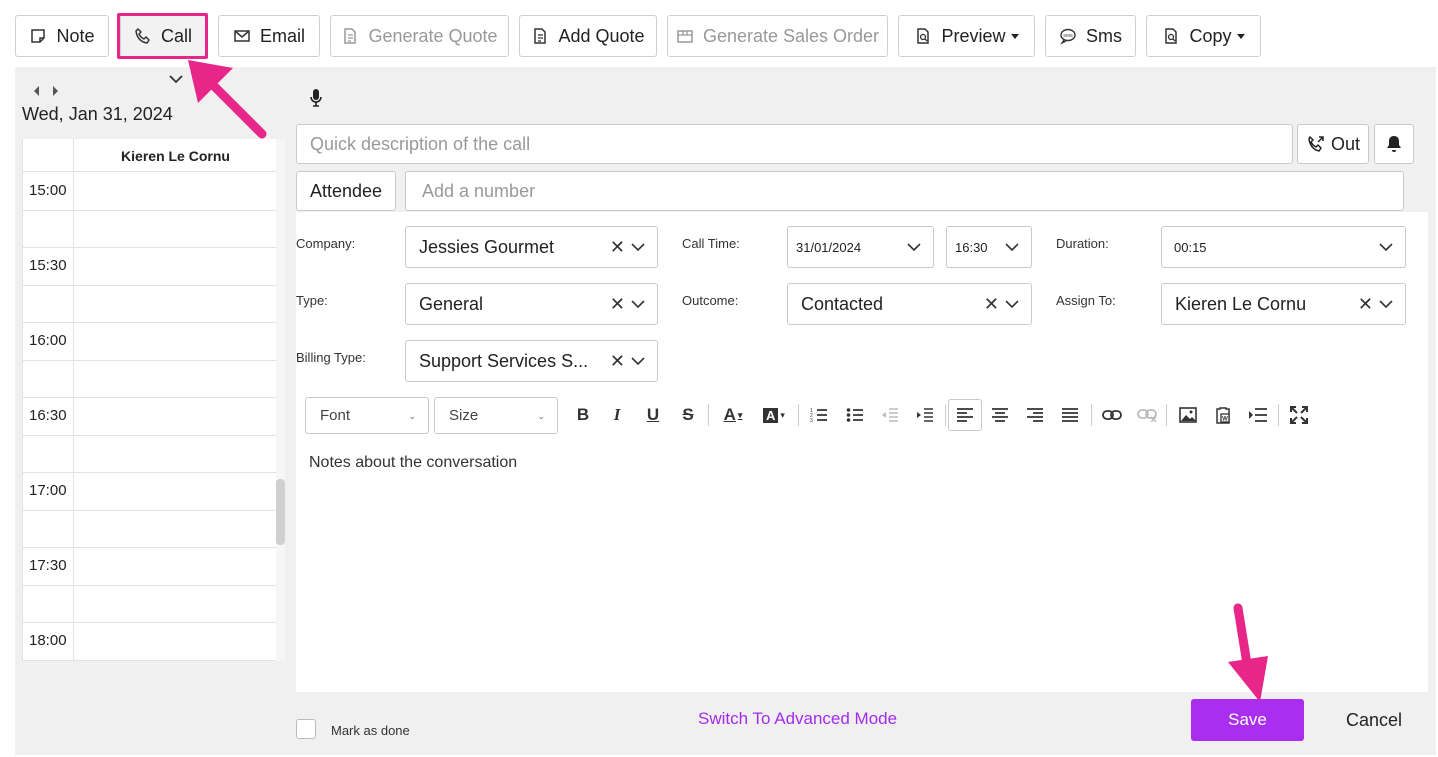  I want to click on preview-button: Preview, so click(966, 36).